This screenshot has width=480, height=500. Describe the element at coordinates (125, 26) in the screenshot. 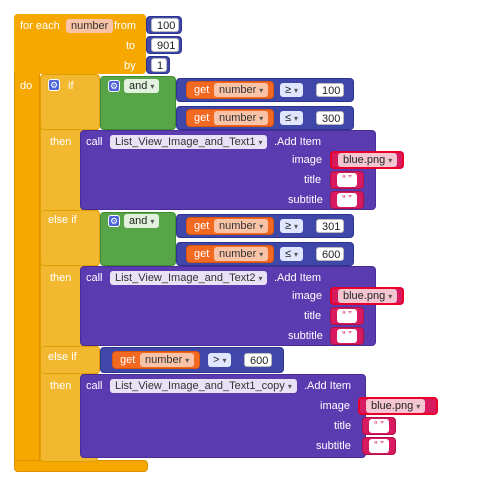

I see `from-label: from` at that location.